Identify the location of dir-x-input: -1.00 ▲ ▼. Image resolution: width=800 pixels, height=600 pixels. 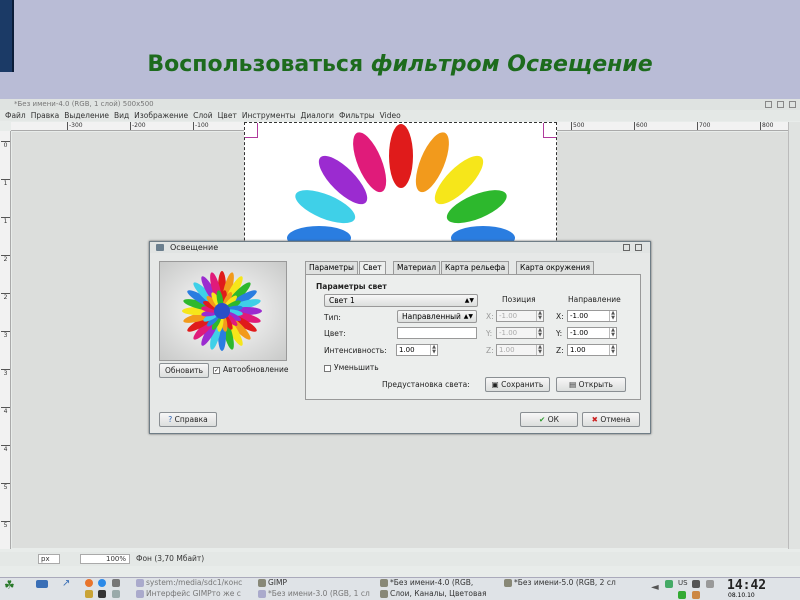
(592, 316).